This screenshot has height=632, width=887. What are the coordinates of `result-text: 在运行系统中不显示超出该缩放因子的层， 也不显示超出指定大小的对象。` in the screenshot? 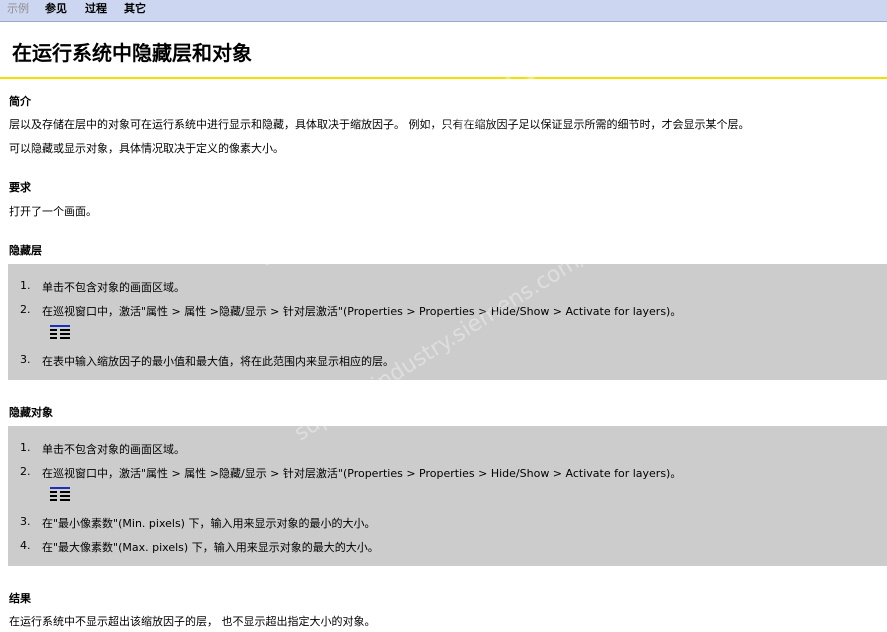 It's located at (192, 621).